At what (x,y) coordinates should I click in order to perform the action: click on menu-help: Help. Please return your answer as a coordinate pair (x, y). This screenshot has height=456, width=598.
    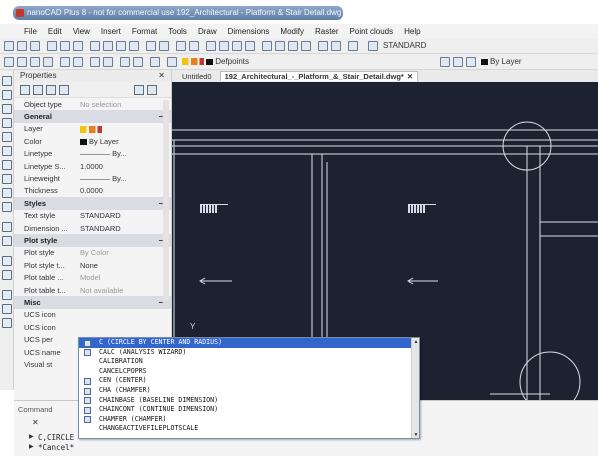
    Looking at the image, I should click on (412, 31).